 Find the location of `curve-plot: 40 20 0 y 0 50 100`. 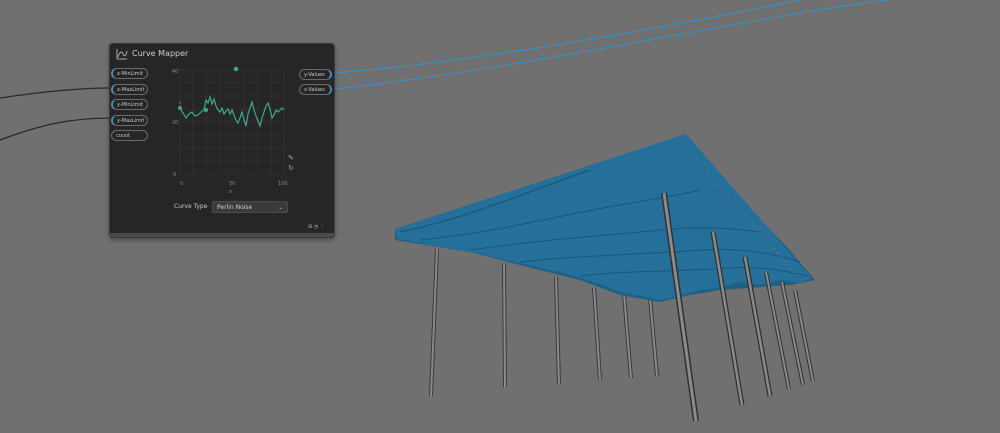

curve-plot: 40 20 0 y 0 50 100 is located at coordinates (235, 126).